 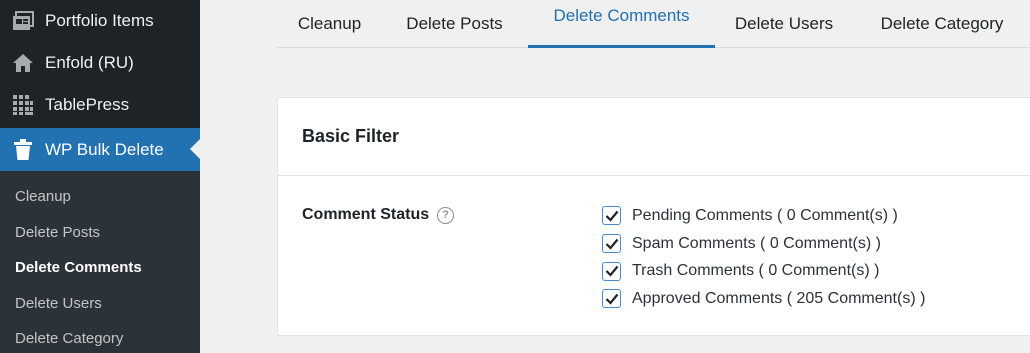 What do you see at coordinates (446, 215) in the screenshot?
I see `help-icon: ?` at bounding box center [446, 215].